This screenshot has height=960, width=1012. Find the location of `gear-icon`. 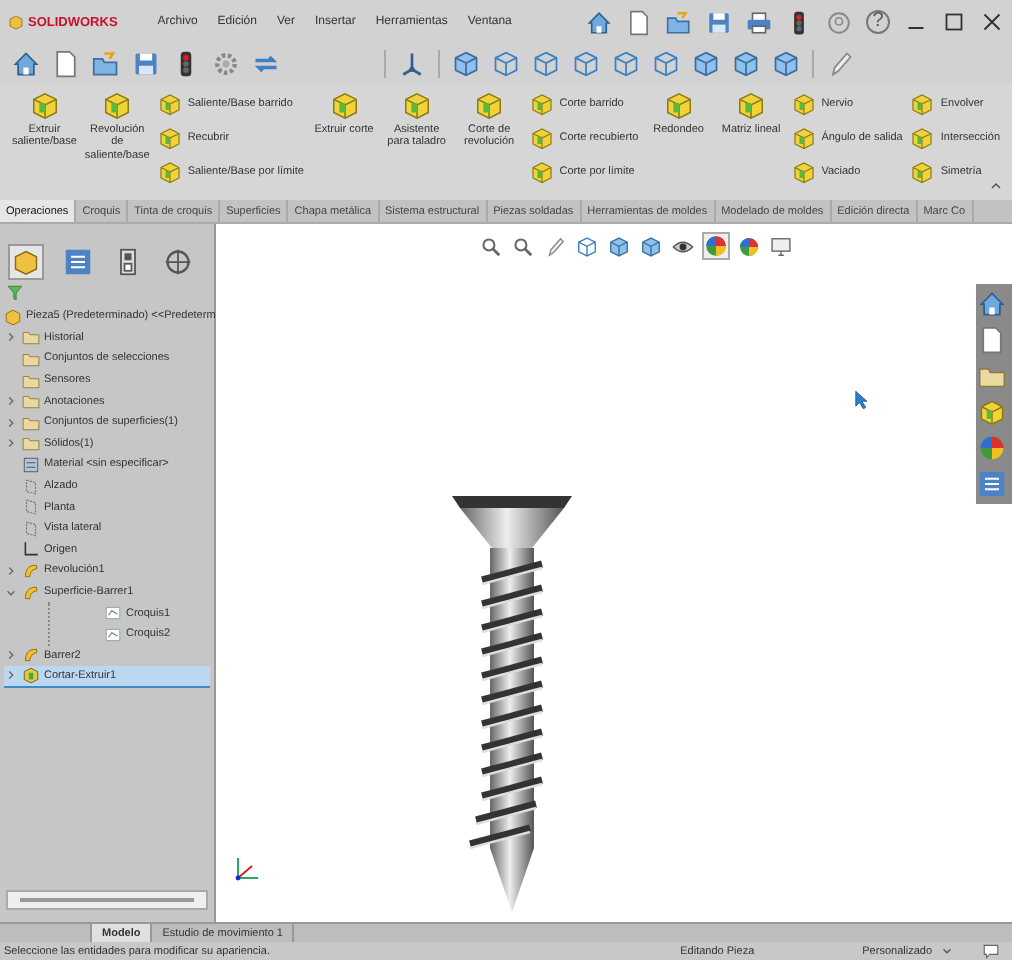

gear-icon is located at coordinates (226, 64).